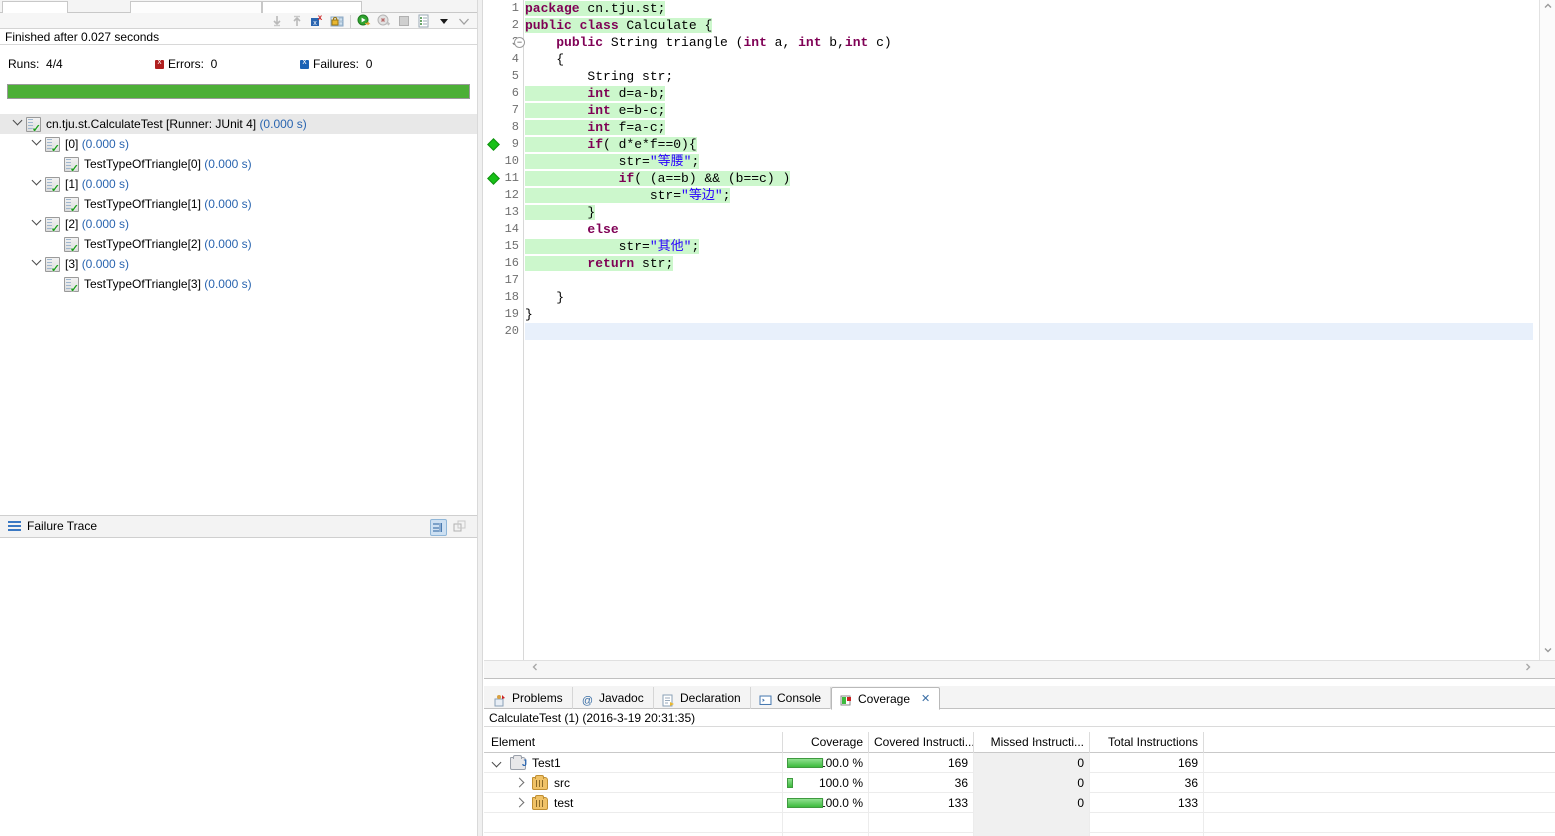 Image resolution: width=1555 pixels, height=836 pixels. What do you see at coordinates (312, 7) in the screenshot?
I see `view-tab-right` at bounding box center [312, 7].